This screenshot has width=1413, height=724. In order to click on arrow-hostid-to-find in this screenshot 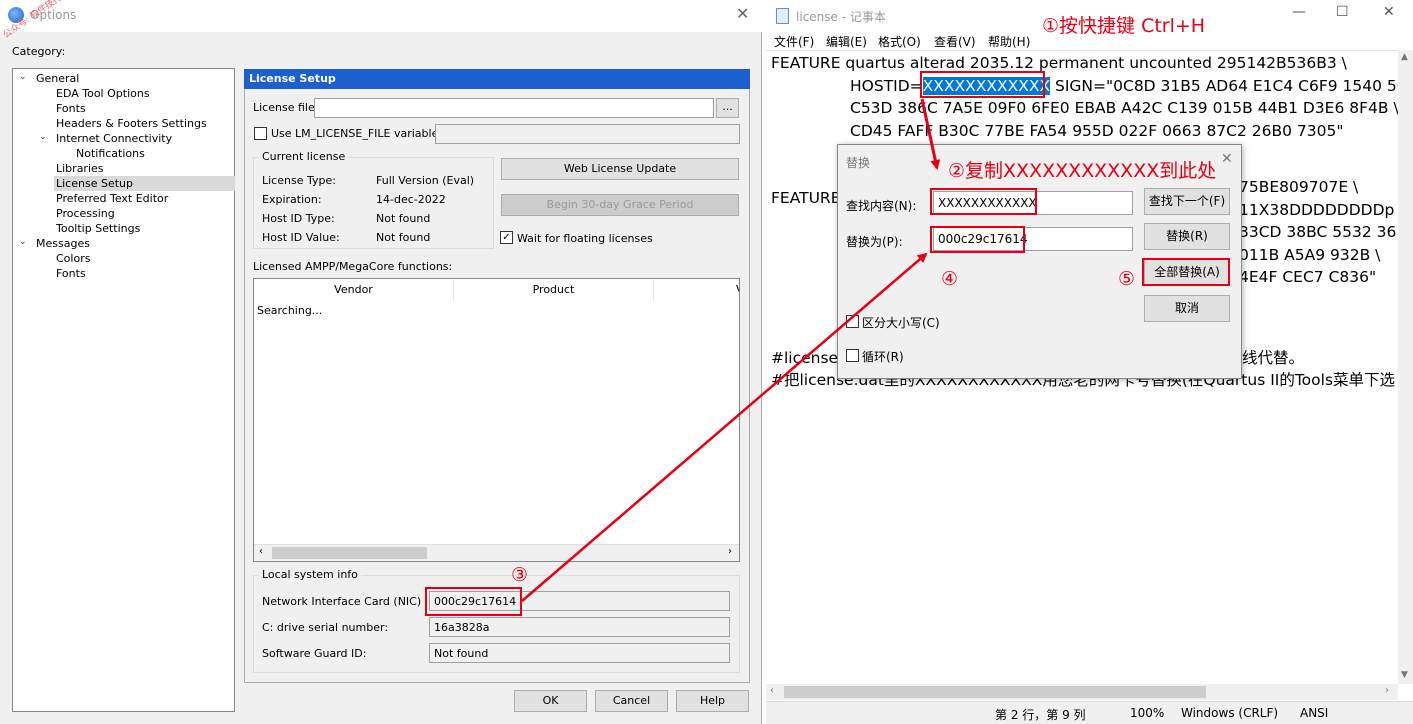, I will do `click(930, 134)`.